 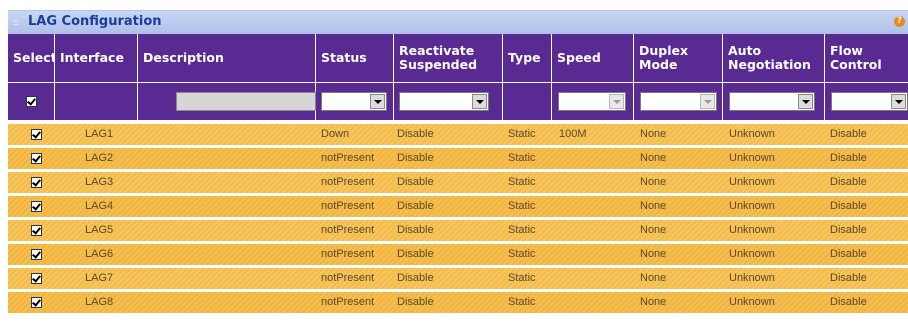 I want to click on filter-status-cell, so click(x=355, y=101).